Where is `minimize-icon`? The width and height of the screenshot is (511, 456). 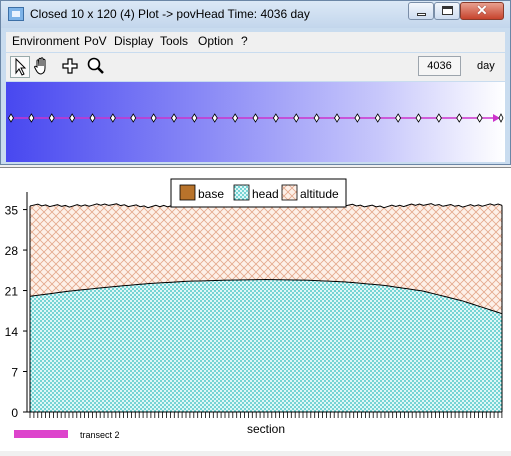 minimize-icon is located at coordinates (421, 14).